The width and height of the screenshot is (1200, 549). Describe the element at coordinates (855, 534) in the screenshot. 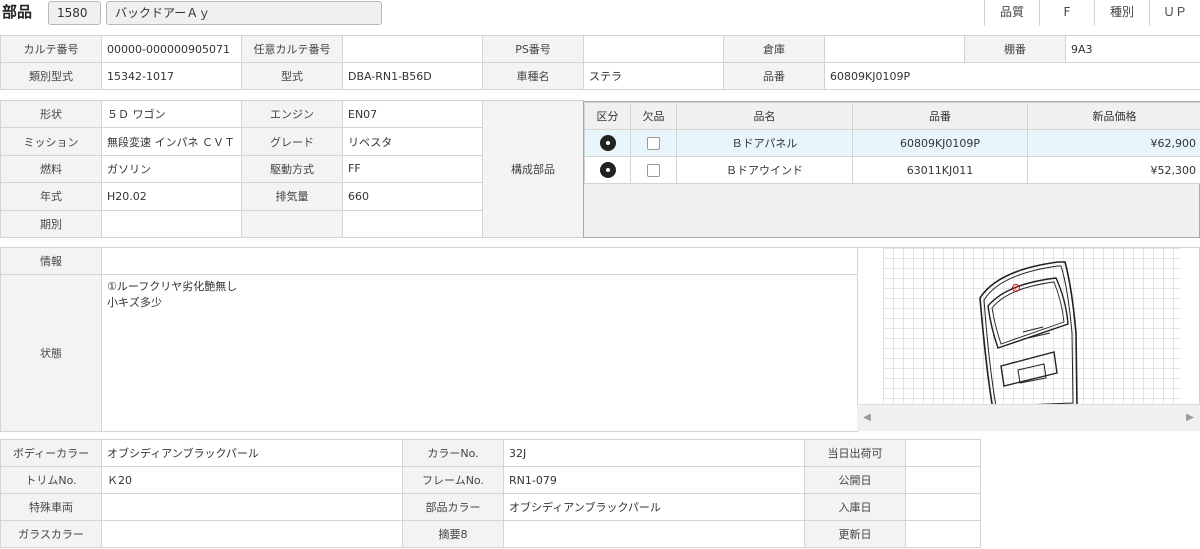

I see `updated-date-label: 更新日` at that location.